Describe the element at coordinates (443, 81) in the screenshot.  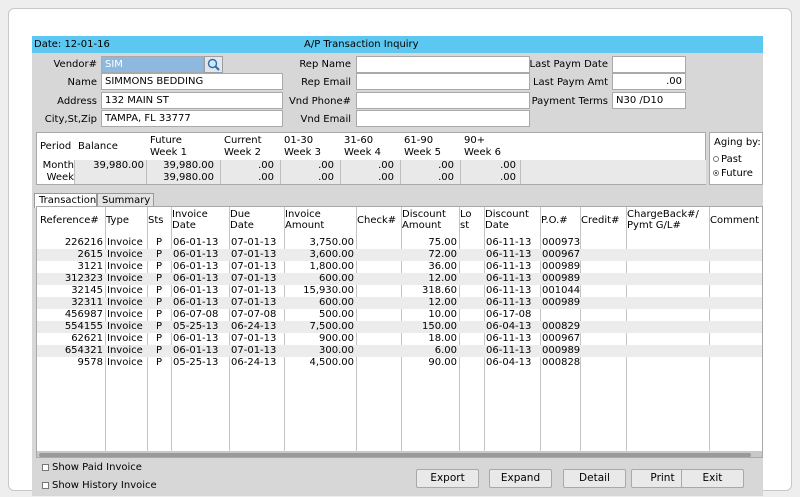
I see `rep-email-field` at that location.